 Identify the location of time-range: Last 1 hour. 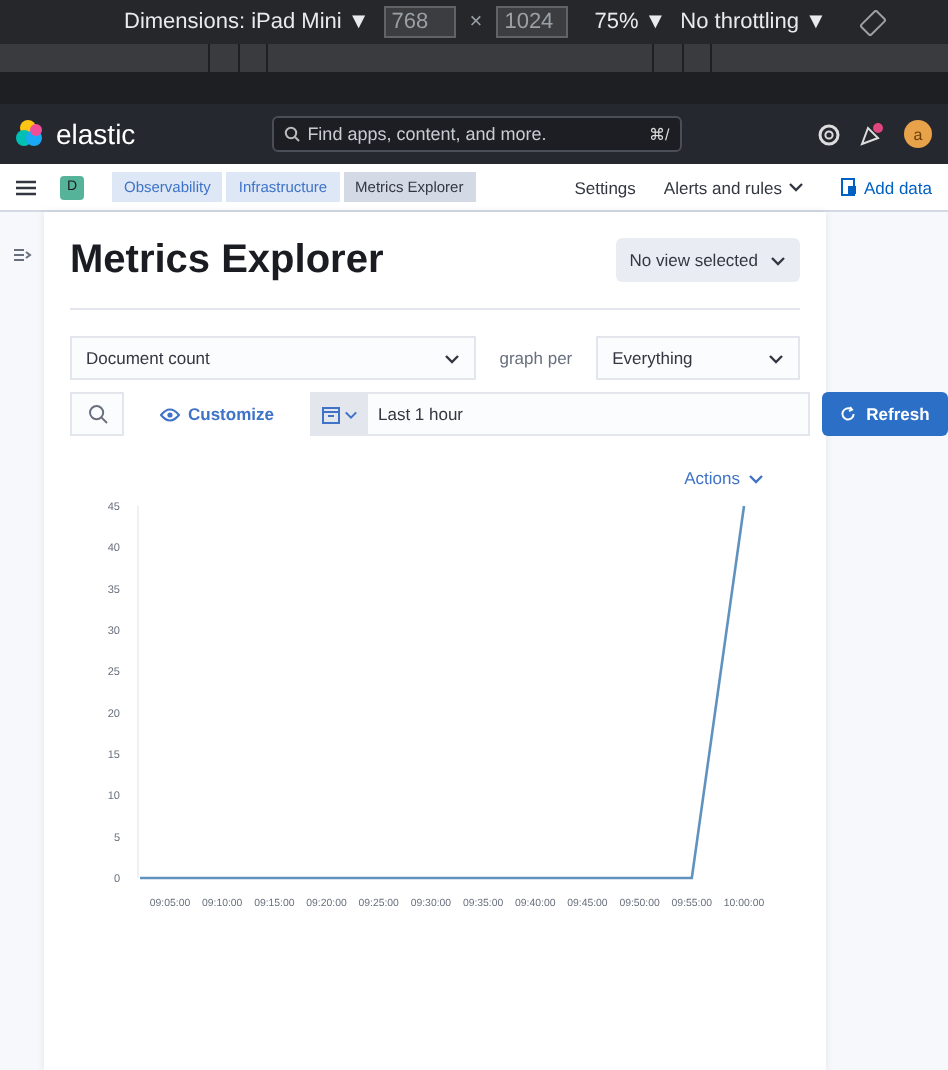
(419, 414).